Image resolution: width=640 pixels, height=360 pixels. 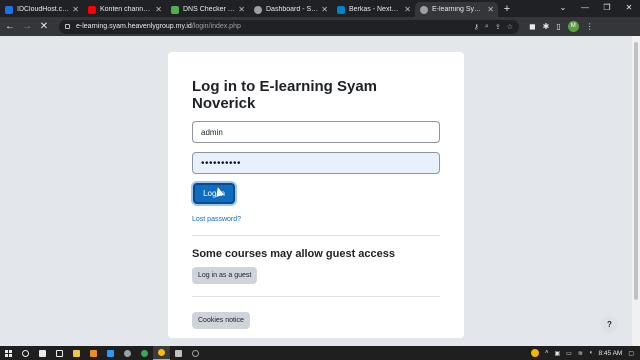 What do you see at coordinates (546, 26) in the screenshot?
I see `puzzle-icon: ✱` at bounding box center [546, 26].